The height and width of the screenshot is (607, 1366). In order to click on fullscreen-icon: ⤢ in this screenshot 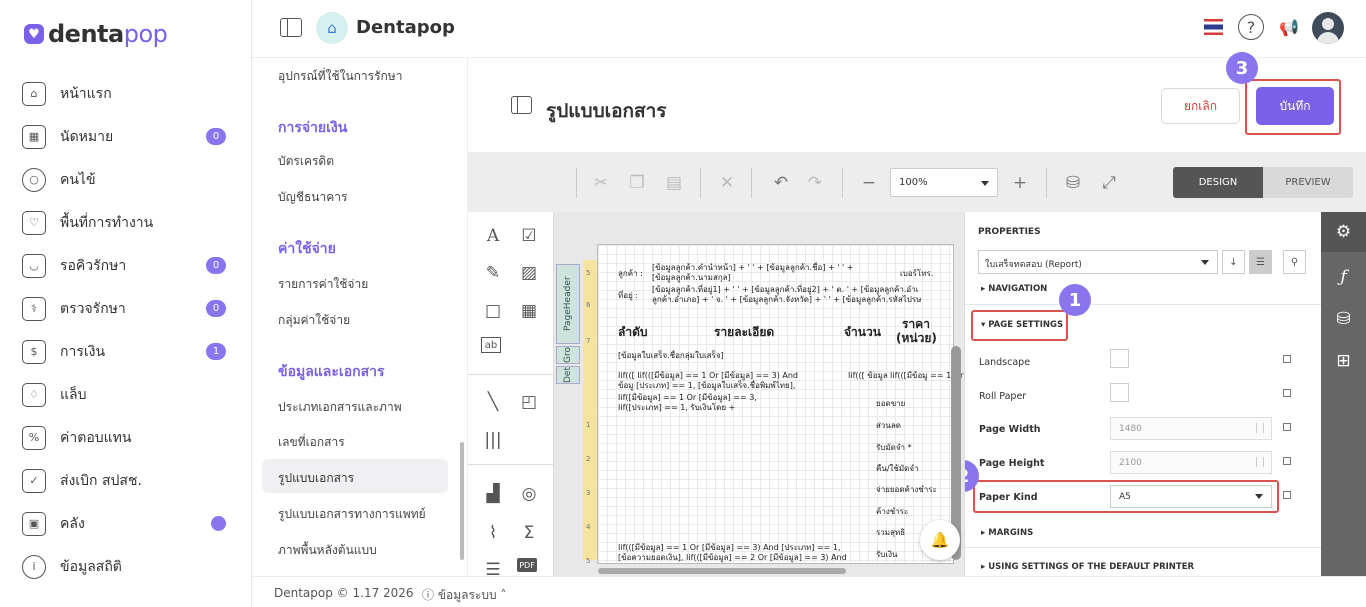, I will do `click(1109, 183)`.